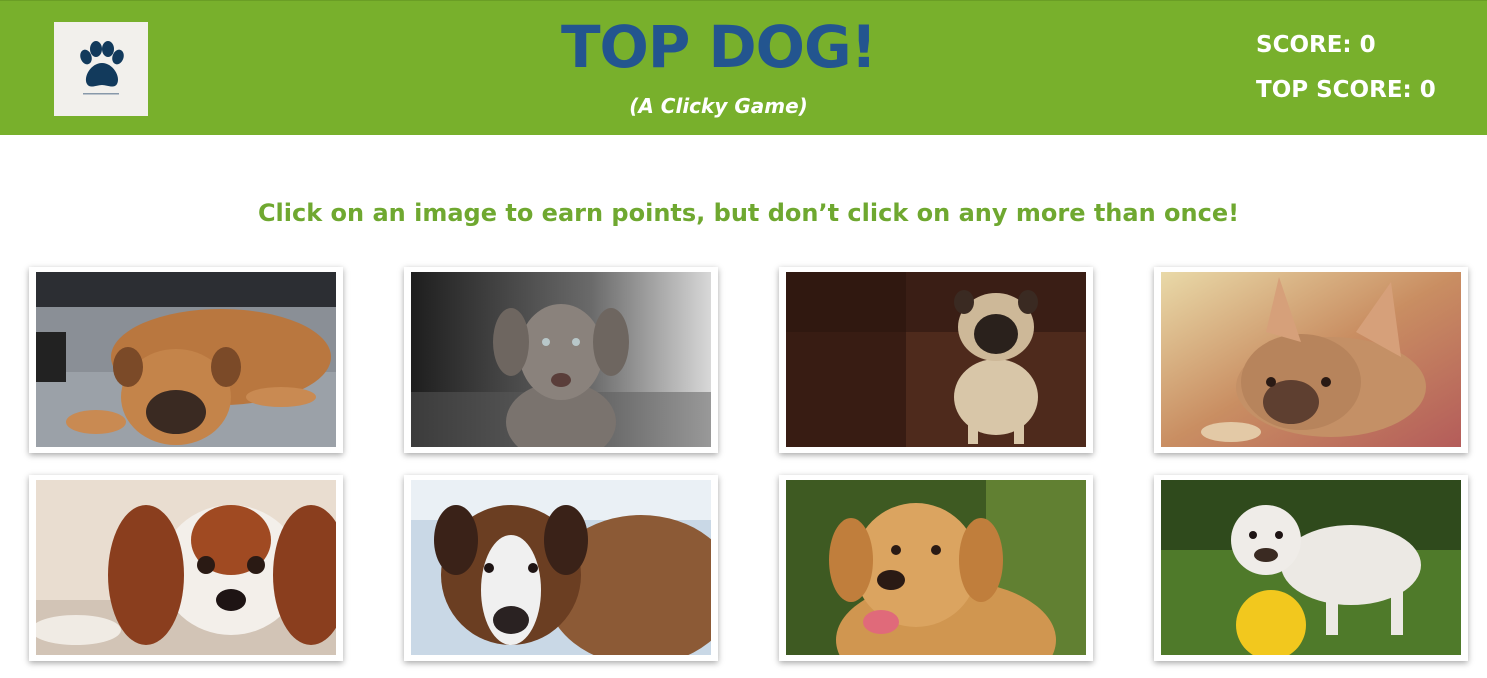 Image resolution: width=1487 pixels, height=678 pixels. I want to click on cavalier-spaniel-card, so click(186, 568).